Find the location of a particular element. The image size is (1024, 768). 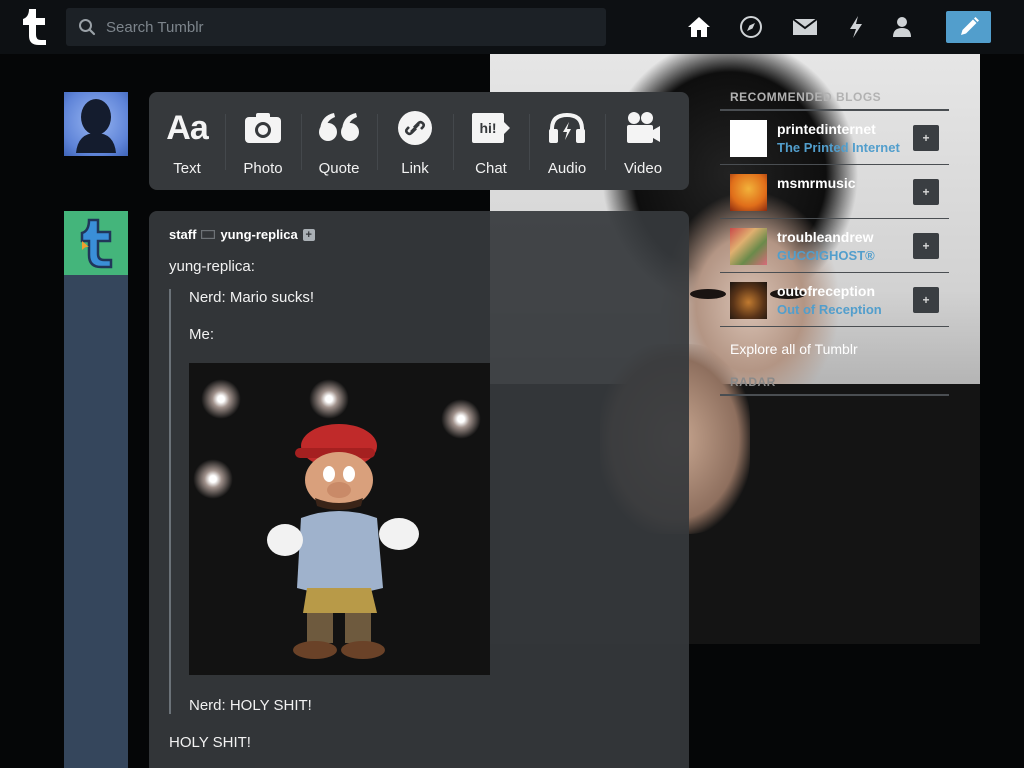

reblog-icon is located at coordinates (208, 234).